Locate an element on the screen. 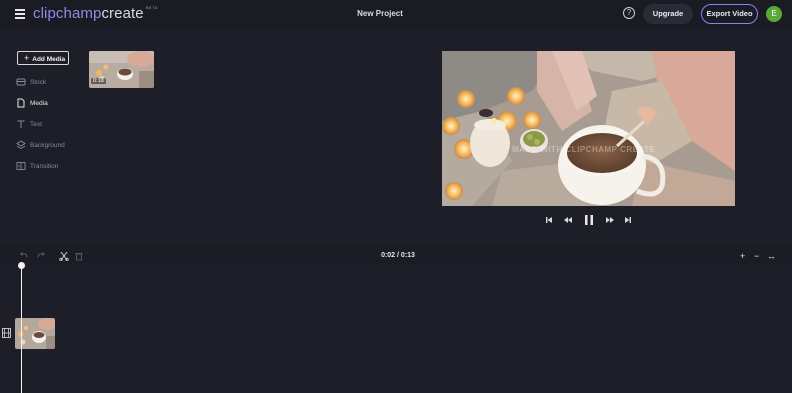  project-title: New Project is located at coordinates (380, 13).